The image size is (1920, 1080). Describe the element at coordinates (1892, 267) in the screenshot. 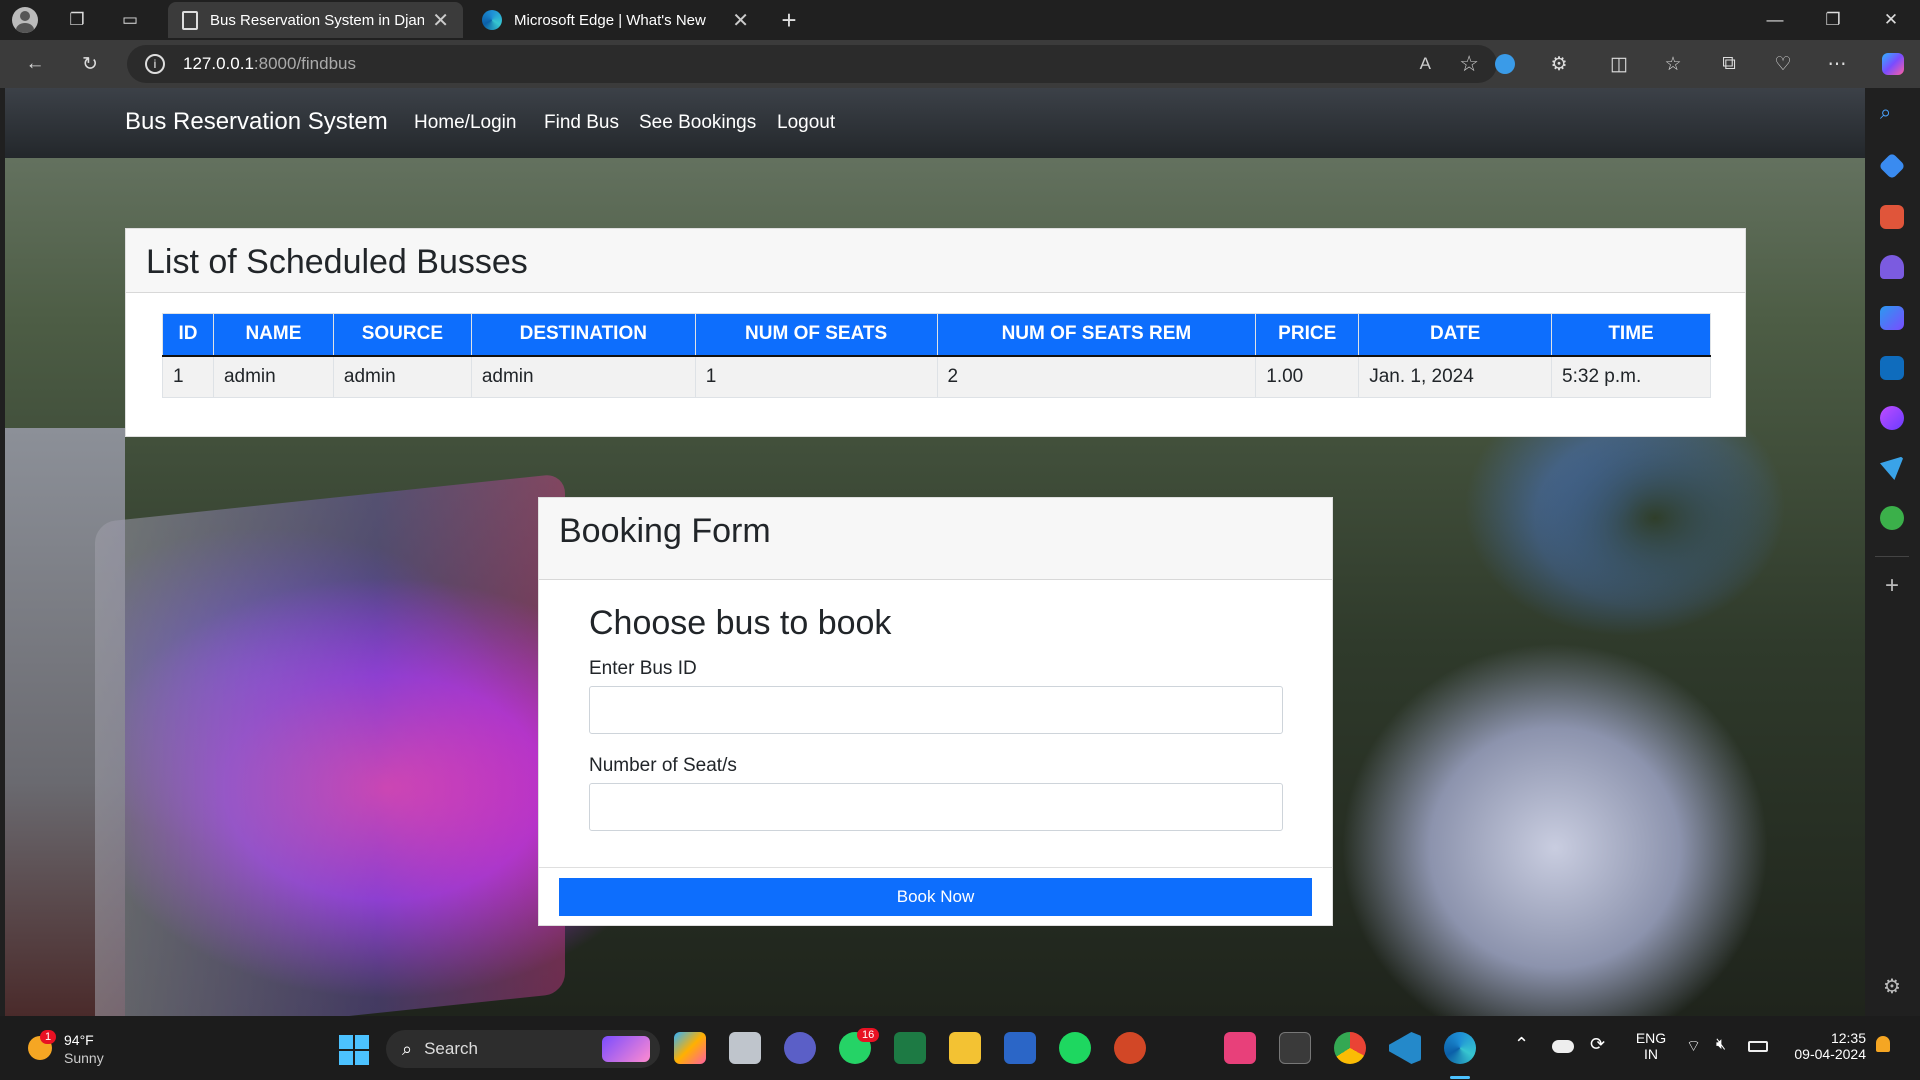

I see `games-icon` at that location.